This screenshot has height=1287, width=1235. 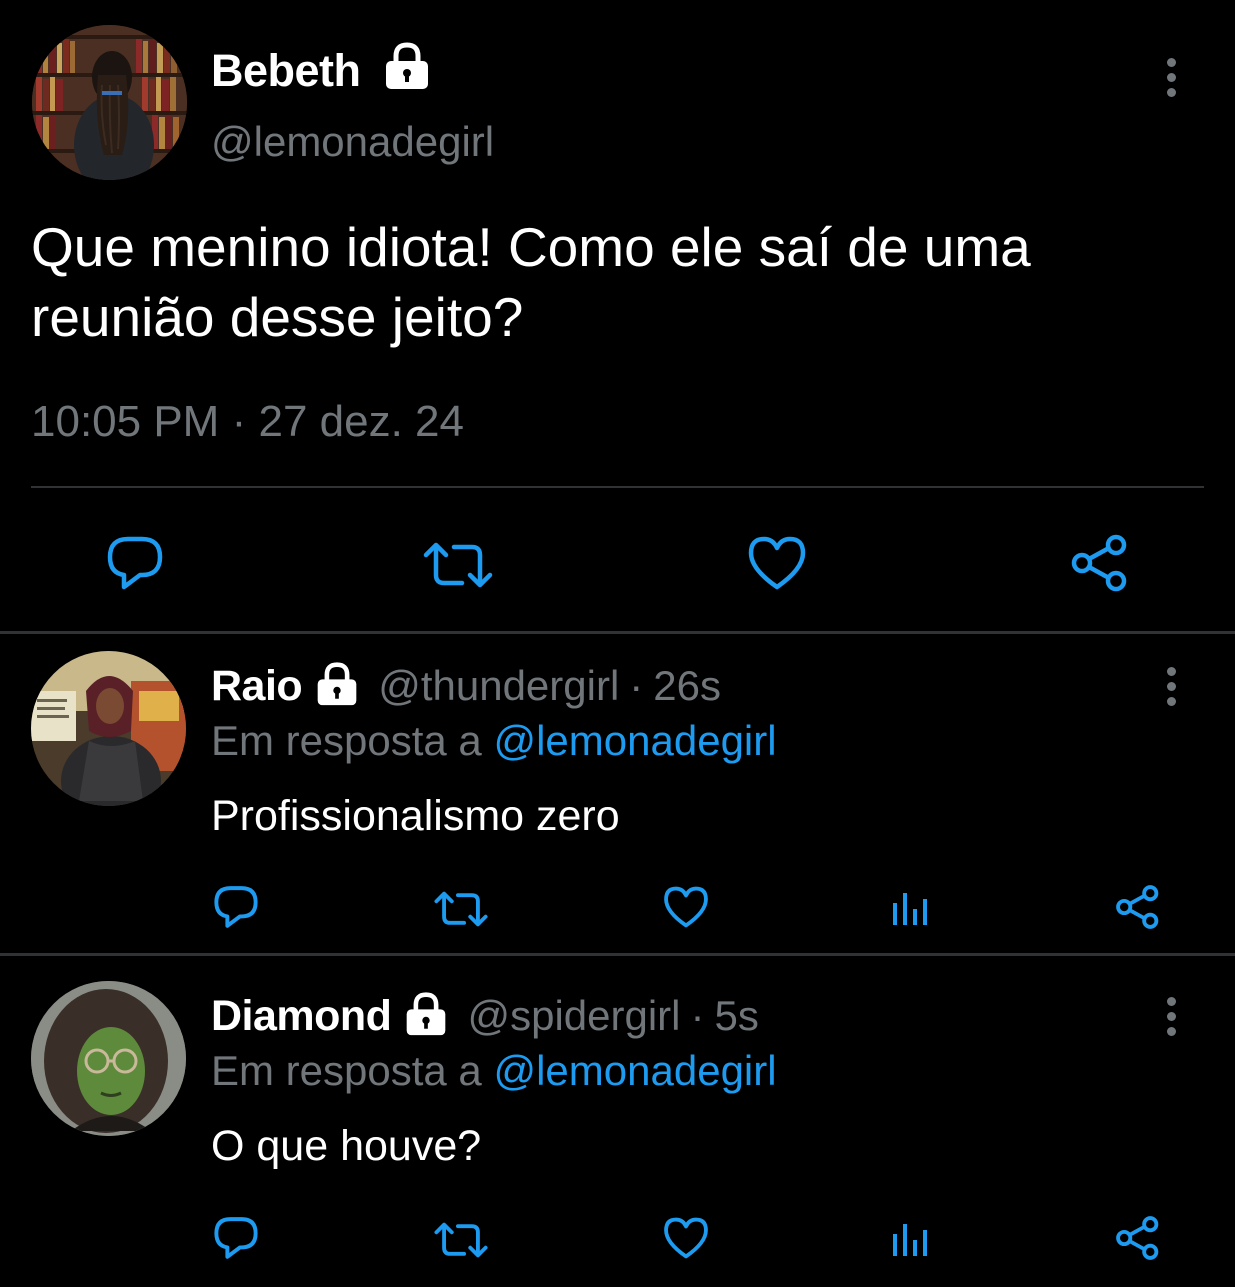 What do you see at coordinates (737, 1016) in the screenshot?
I see `reply-time: 5s` at bounding box center [737, 1016].